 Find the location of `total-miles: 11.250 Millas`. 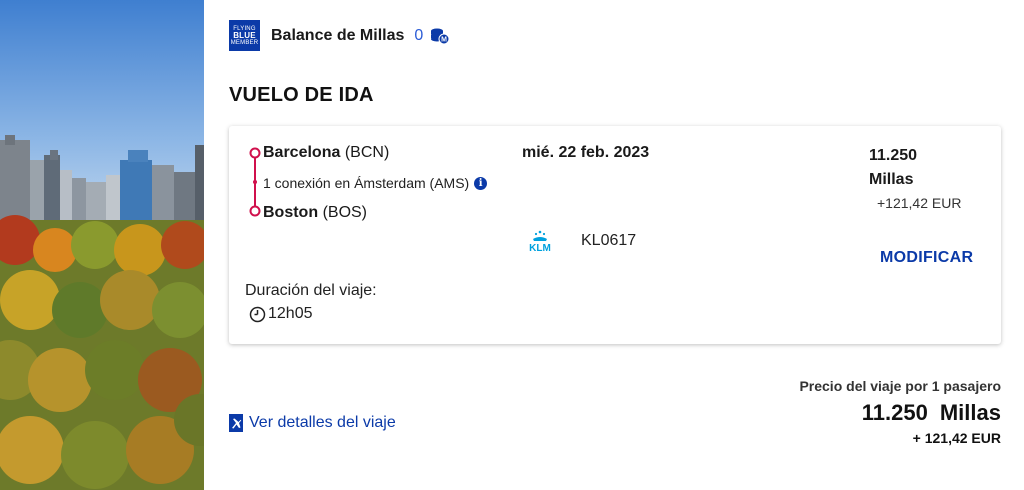

total-miles: 11.250 Millas is located at coordinates (900, 413).